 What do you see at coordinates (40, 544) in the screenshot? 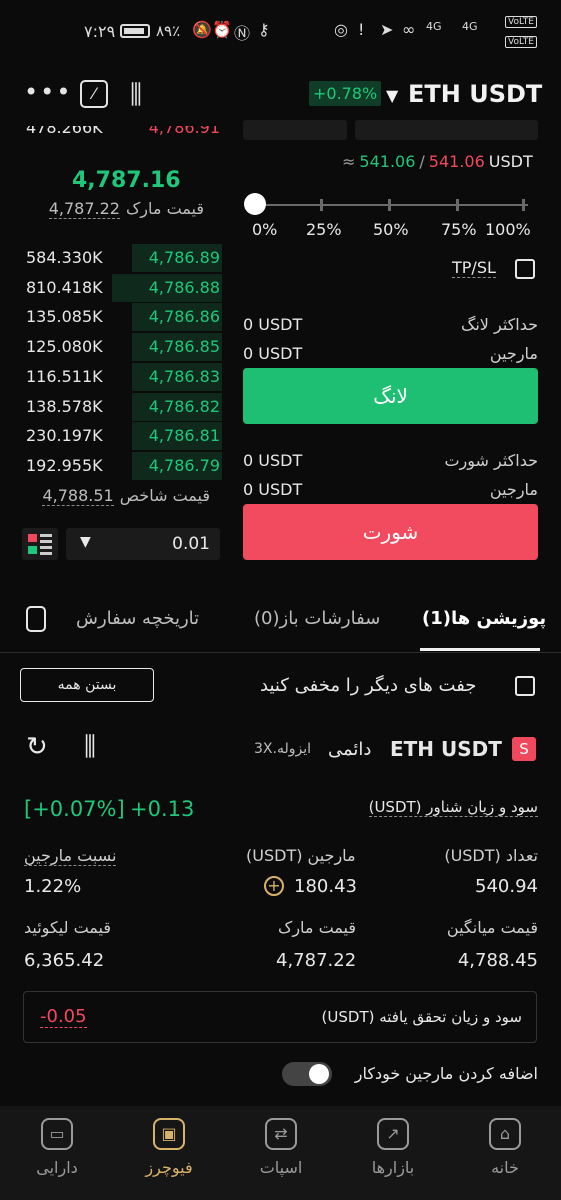
I see `book-layout-button` at bounding box center [40, 544].